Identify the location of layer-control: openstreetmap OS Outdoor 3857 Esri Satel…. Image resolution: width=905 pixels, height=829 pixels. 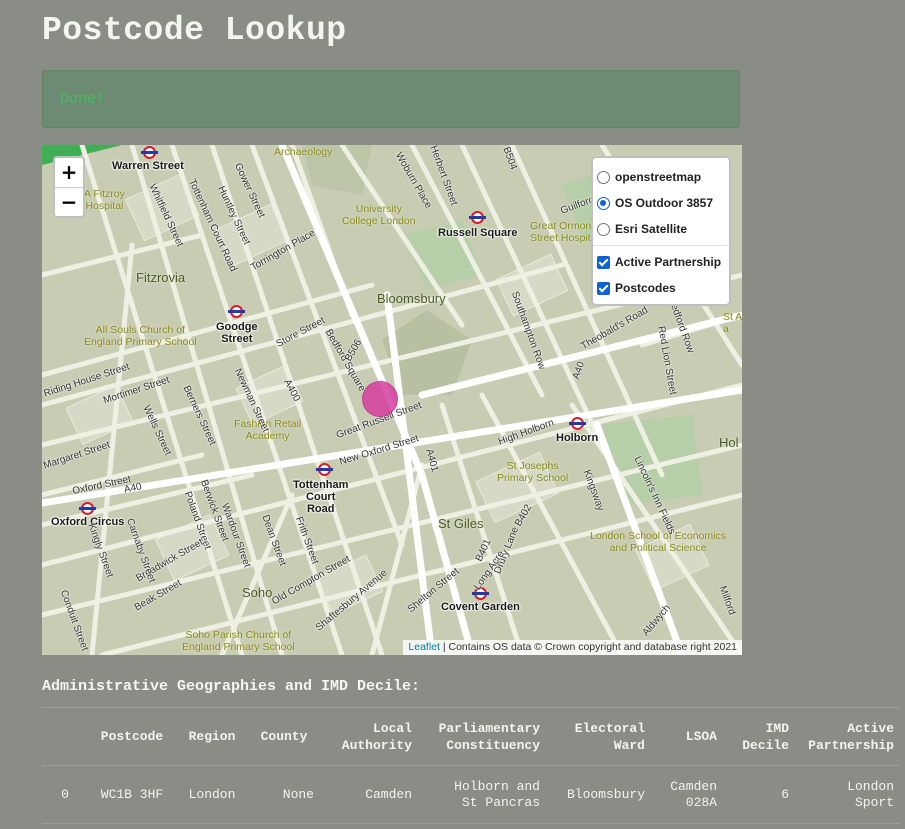
(661, 231).